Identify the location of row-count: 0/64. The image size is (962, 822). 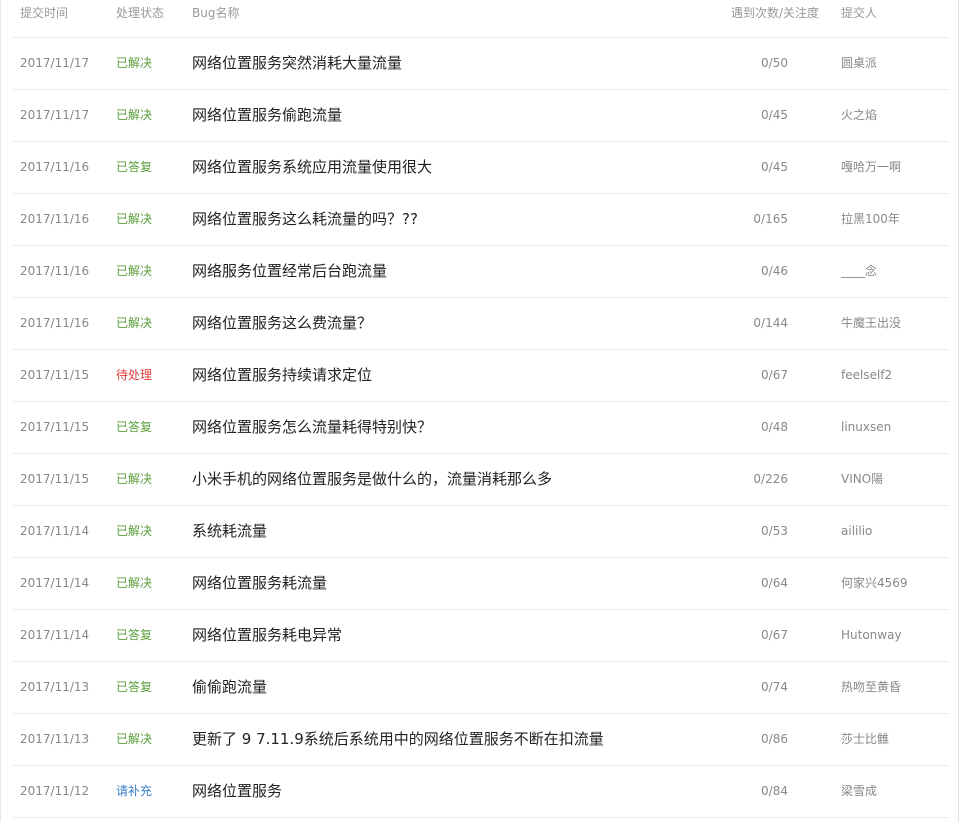
(774, 583).